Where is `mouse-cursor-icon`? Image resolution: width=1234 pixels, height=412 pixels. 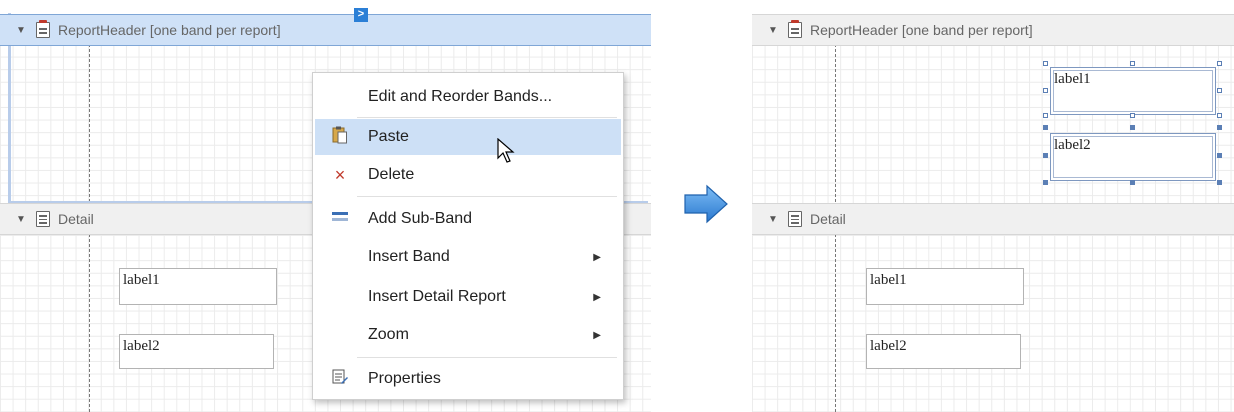
mouse-cursor-icon is located at coordinates (506, 150).